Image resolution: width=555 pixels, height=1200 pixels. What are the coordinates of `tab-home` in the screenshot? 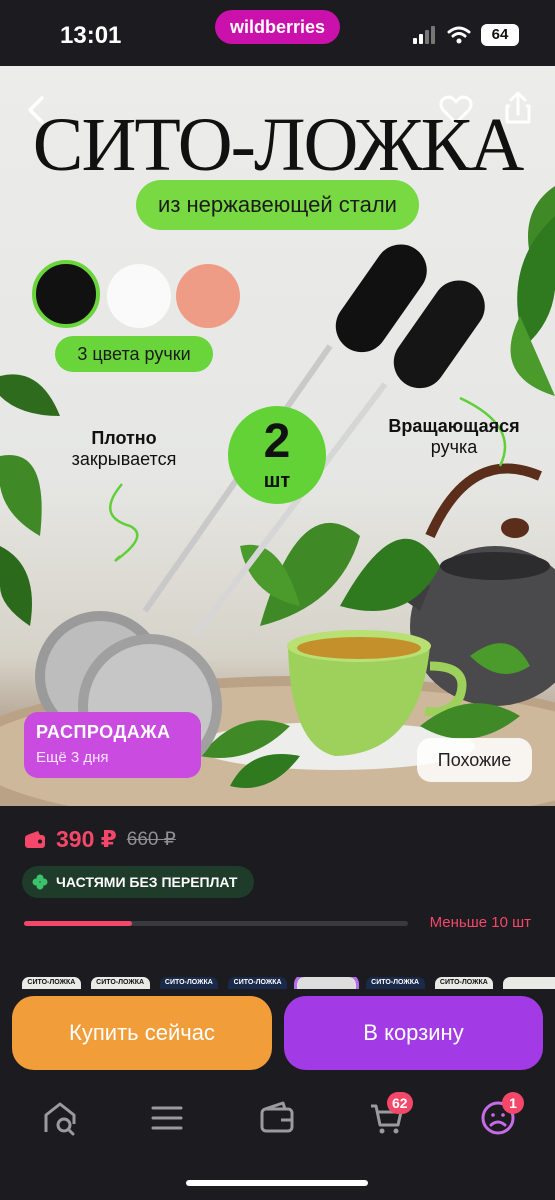 It's located at (60, 1118).